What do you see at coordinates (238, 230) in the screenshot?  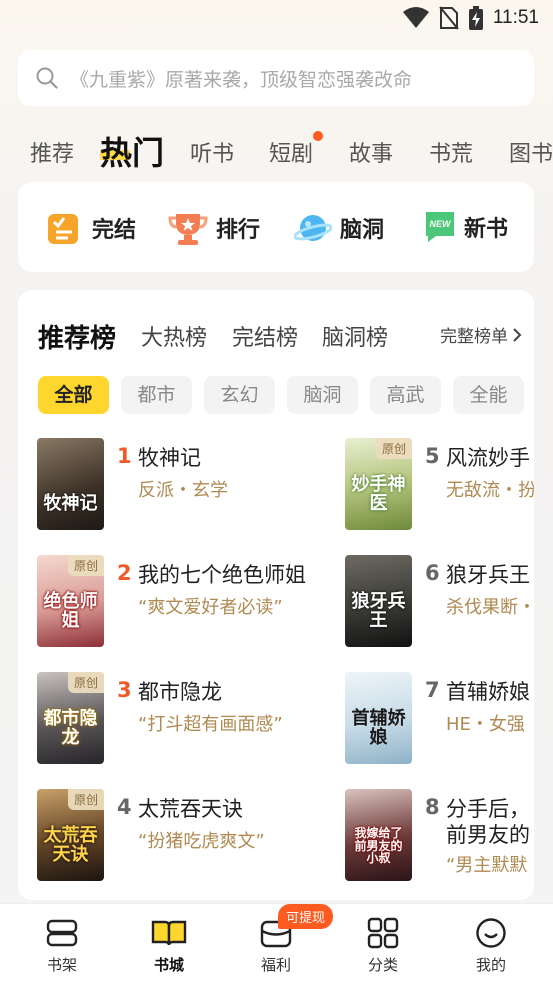 I see `quick-entry-label: 排行` at bounding box center [238, 230].